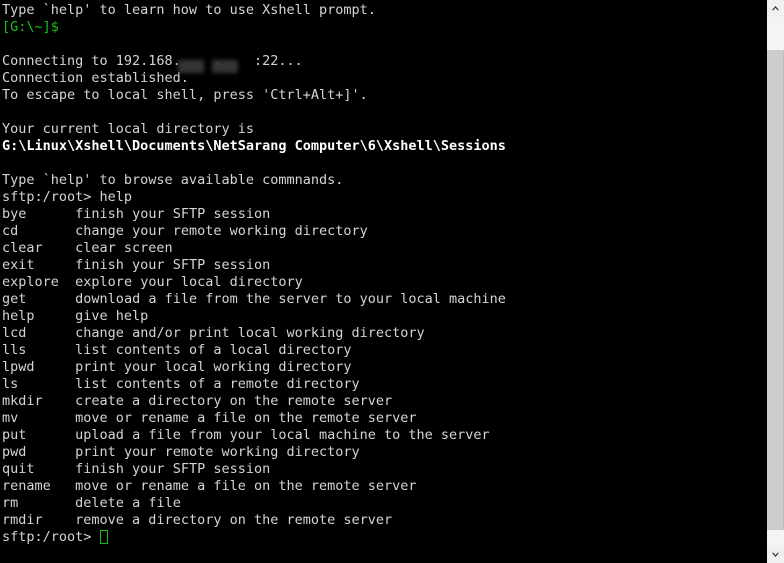  What do you see at coordinates (384, 503) in the screenshot?
I see `command-row: rm delete a file` at bounding box center [384, 503].